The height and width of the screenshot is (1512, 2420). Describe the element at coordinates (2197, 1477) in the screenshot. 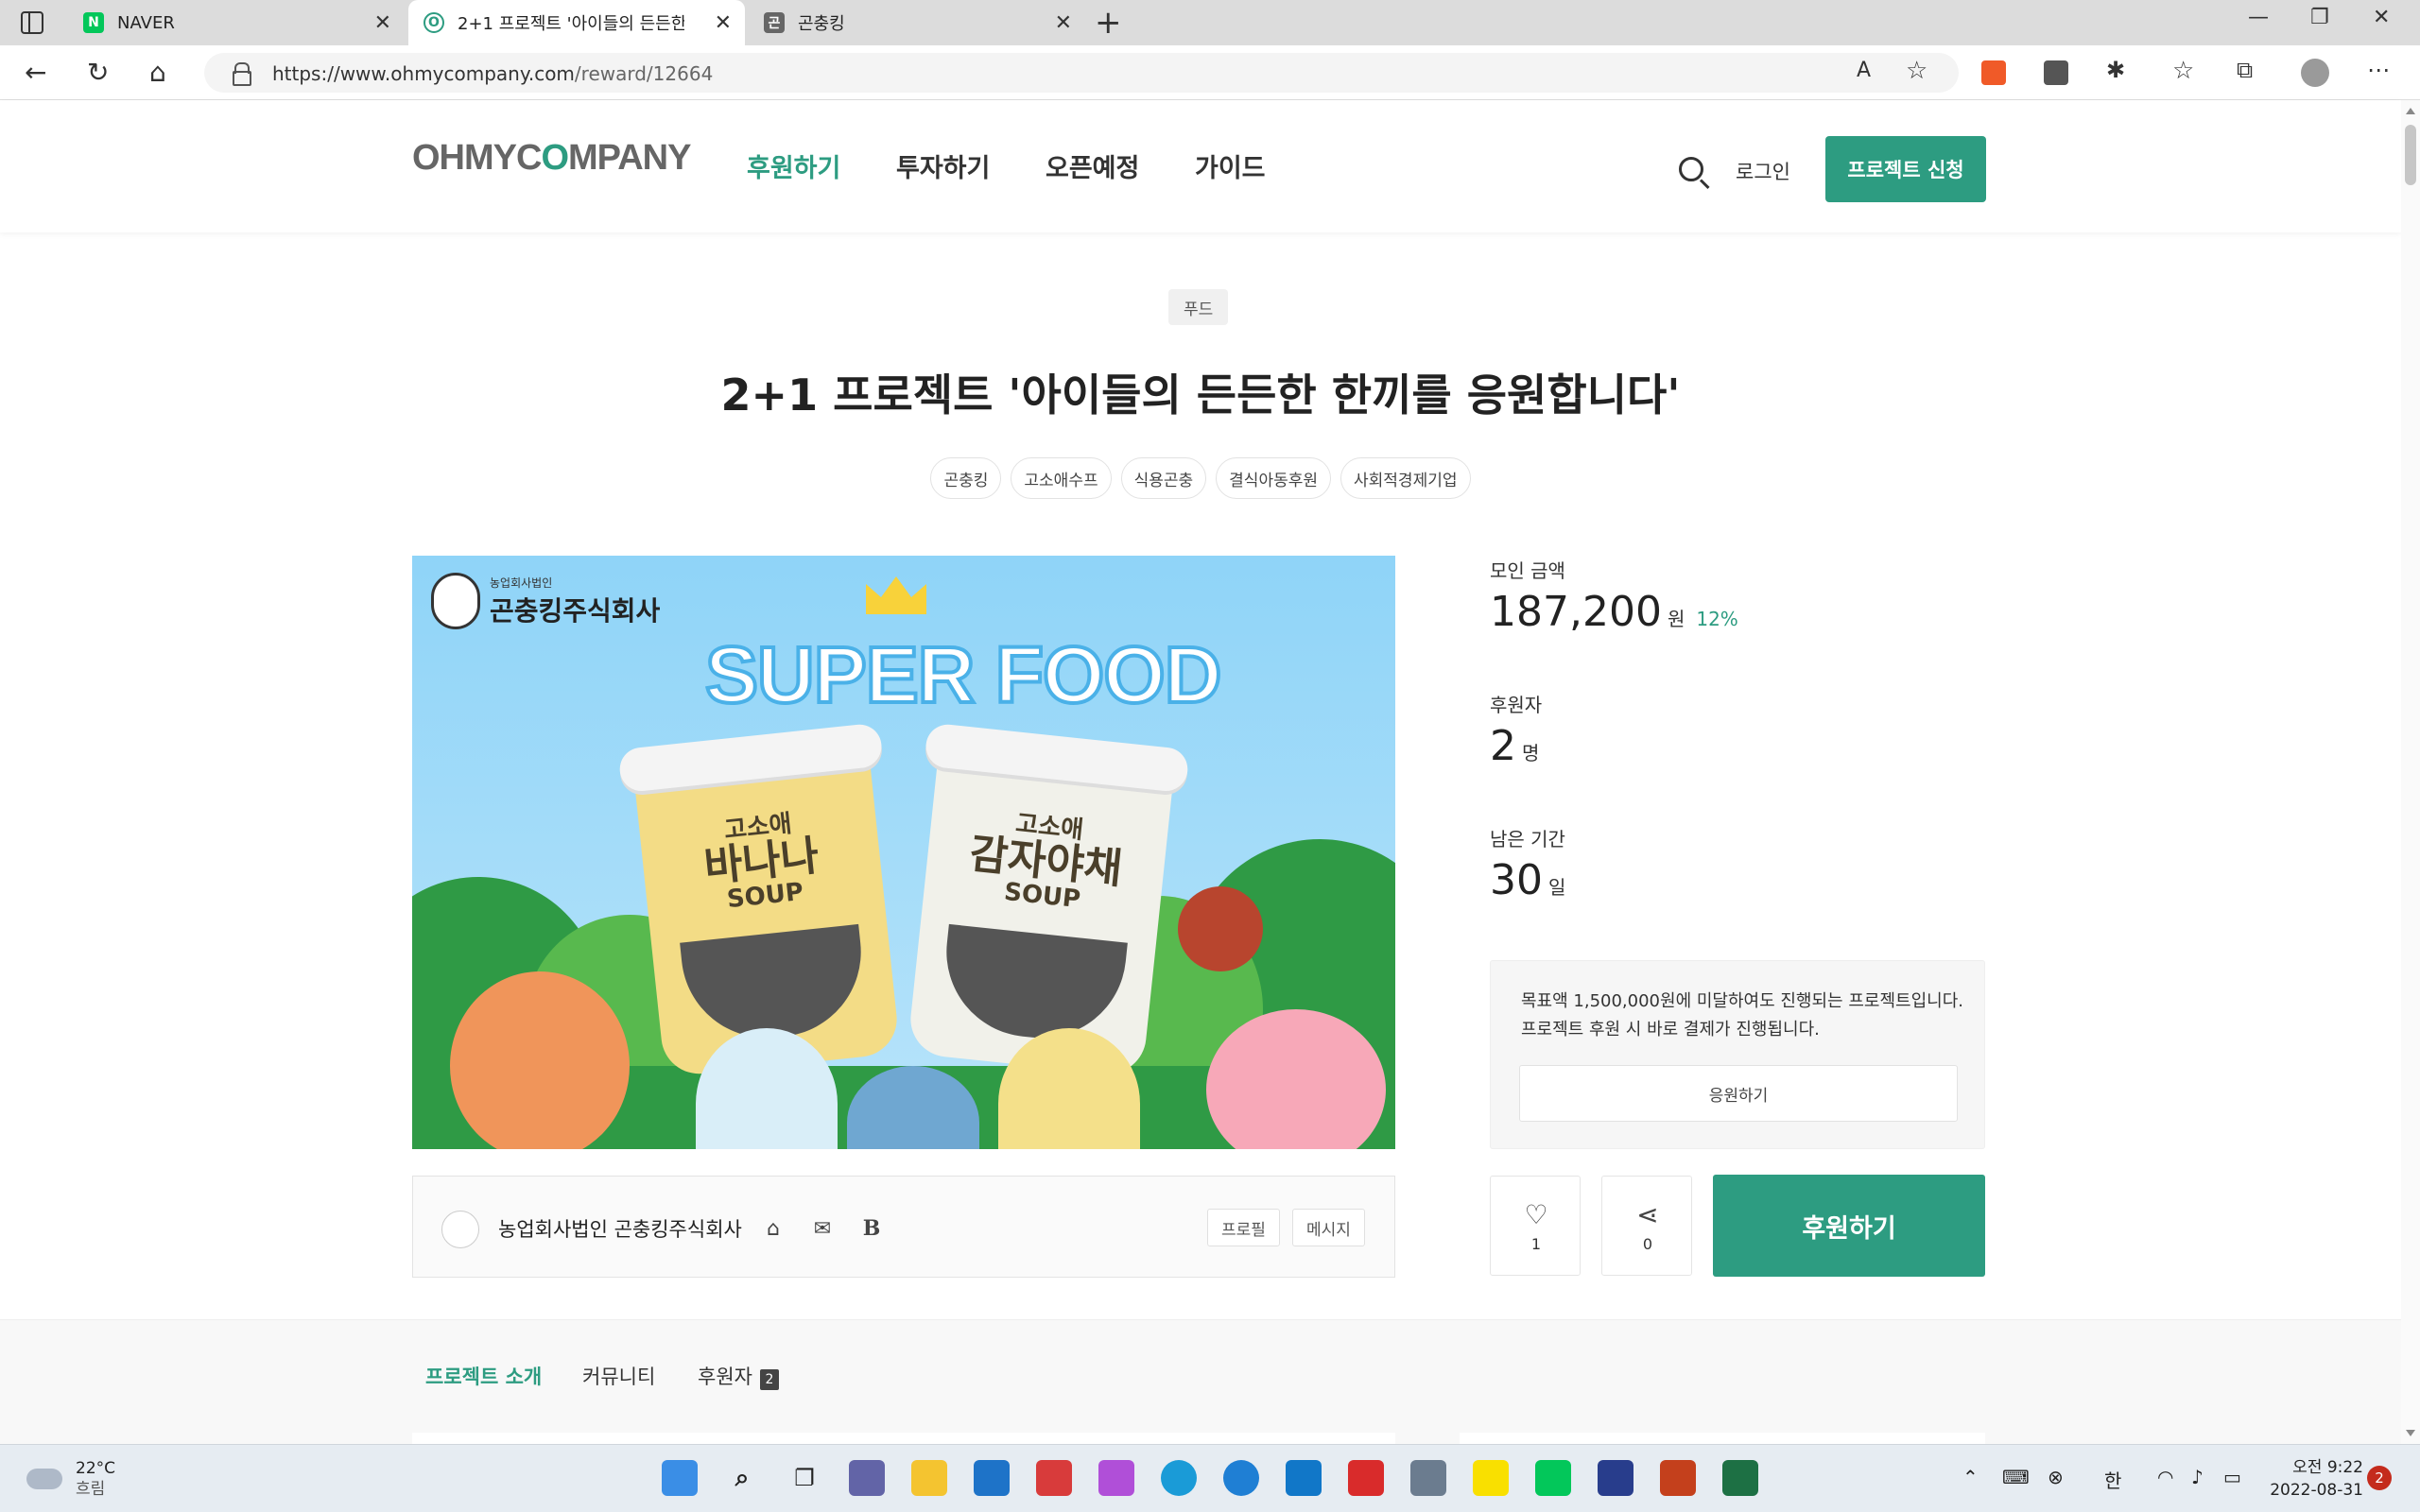

I see `volume-icon: ♪` at that location.